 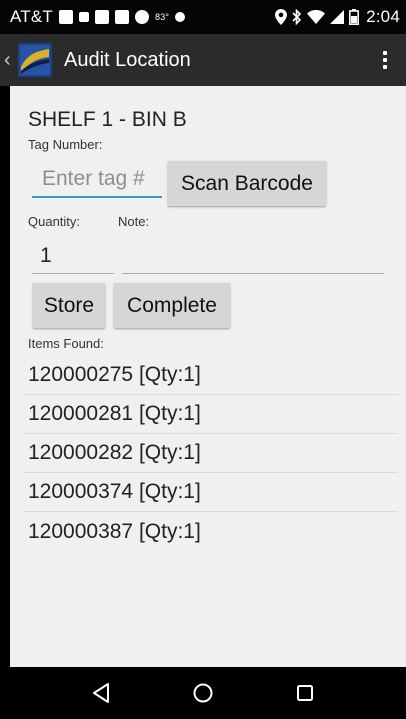 What do you see at coordinates (84, 17) in the screenshot?
I see `accessibility-icon` at bounding box center [84, 17].